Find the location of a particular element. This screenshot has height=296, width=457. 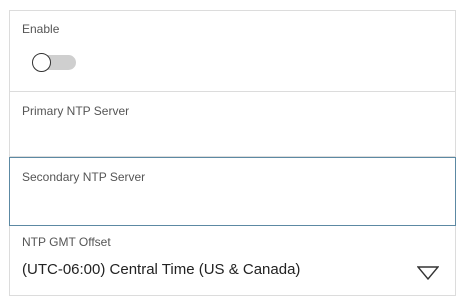

enable-toggle is located at coordinates (54, 62).